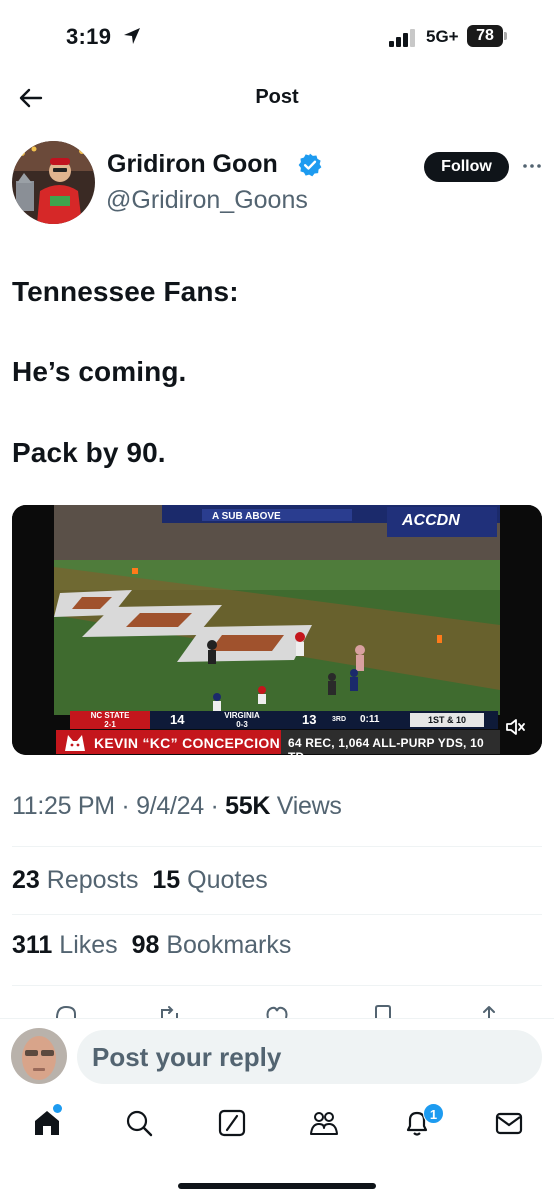  Describe the element at coordinates (32, 945) in the screenshot. I see `likes-count: 311` at that location.